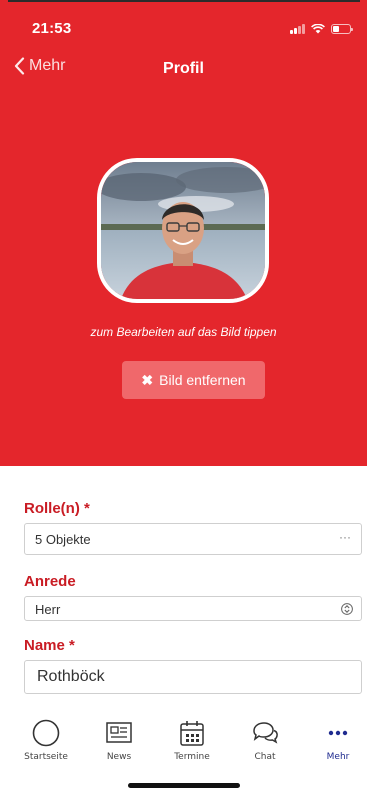 The image size is (367, 794). I want to click on status-icons, so click(321, 29).